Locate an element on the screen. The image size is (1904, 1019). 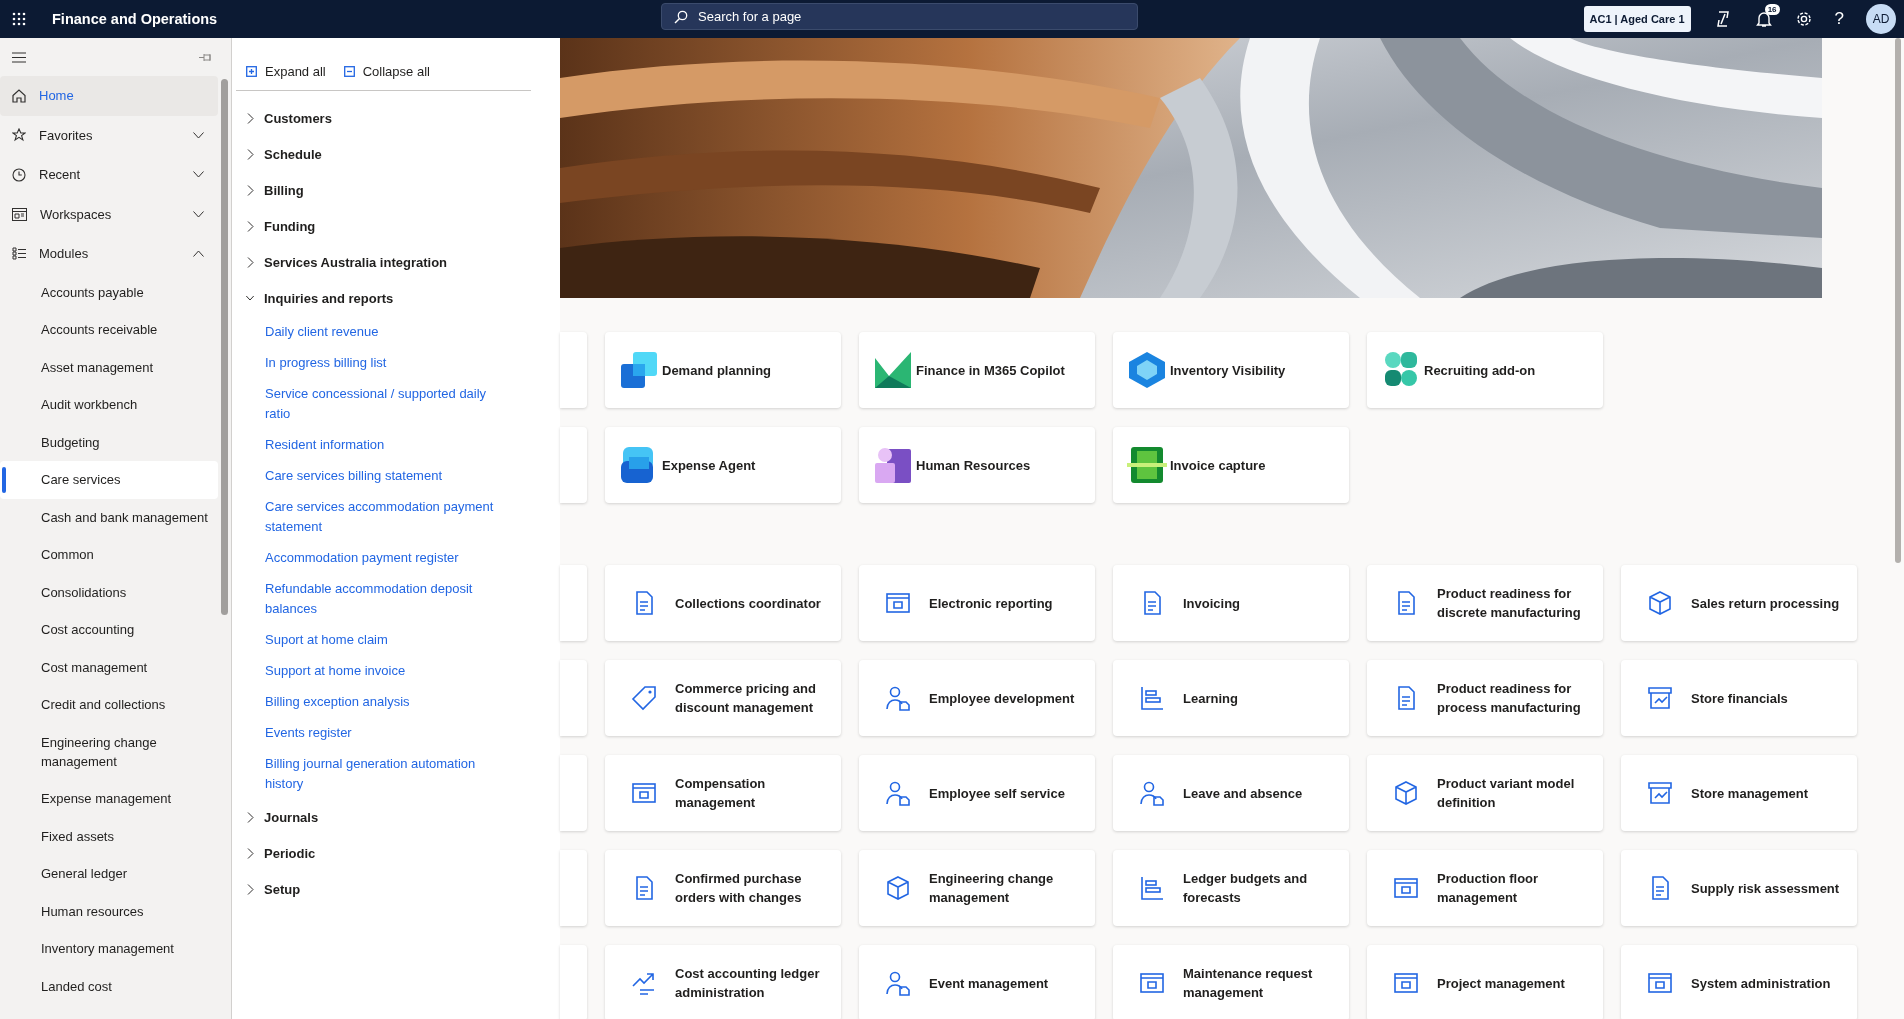
menu-link: Service concessional / supported daily ratio is located at coordinates (383, 403).